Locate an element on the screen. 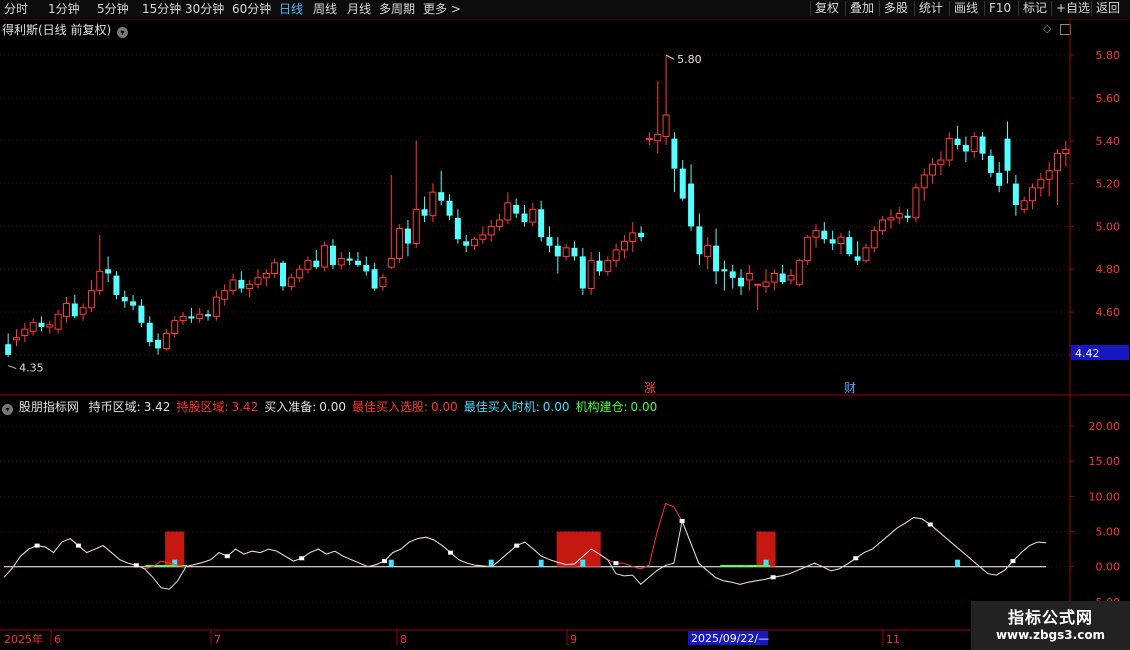 Image resolution: width=1130 pixels, height=650 pixels. indicator-tick-label: 5.00 is located at coordinates (1108, 532).